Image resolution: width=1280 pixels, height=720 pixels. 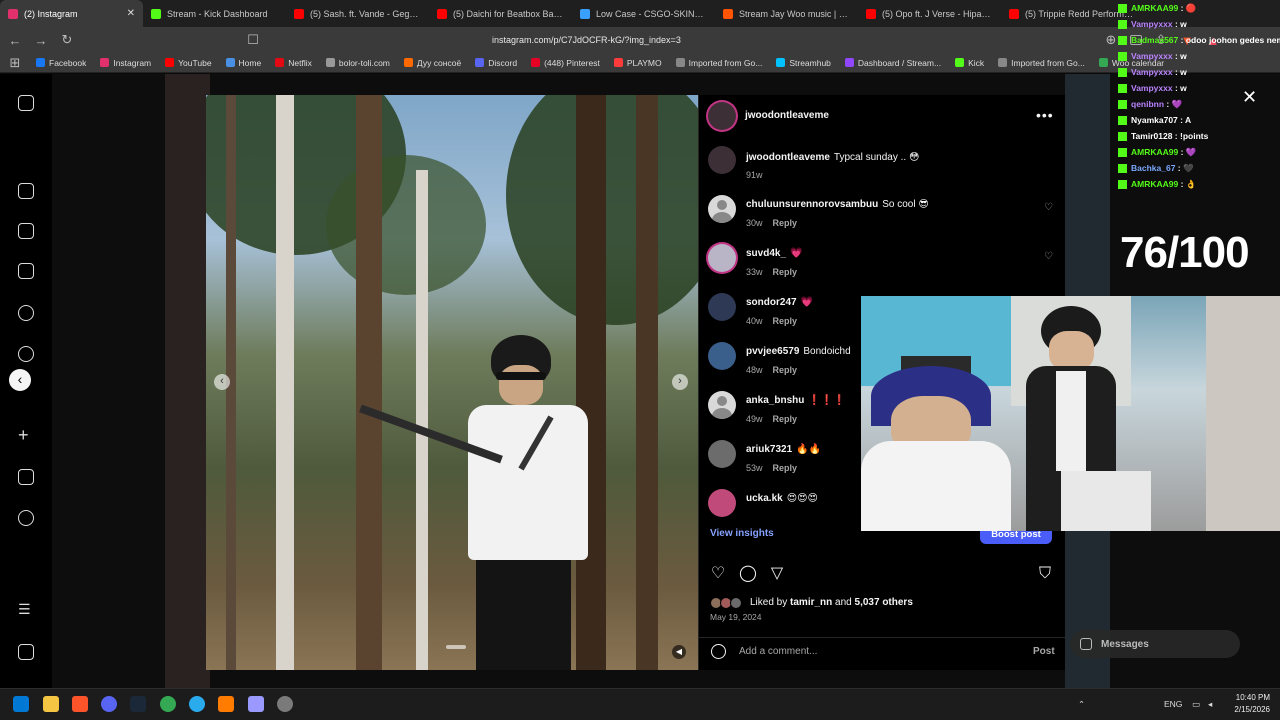 What do you see at coordinates (26, 518) in the screenshot?
I see `profile-icon` at bounding box center [26, 518].